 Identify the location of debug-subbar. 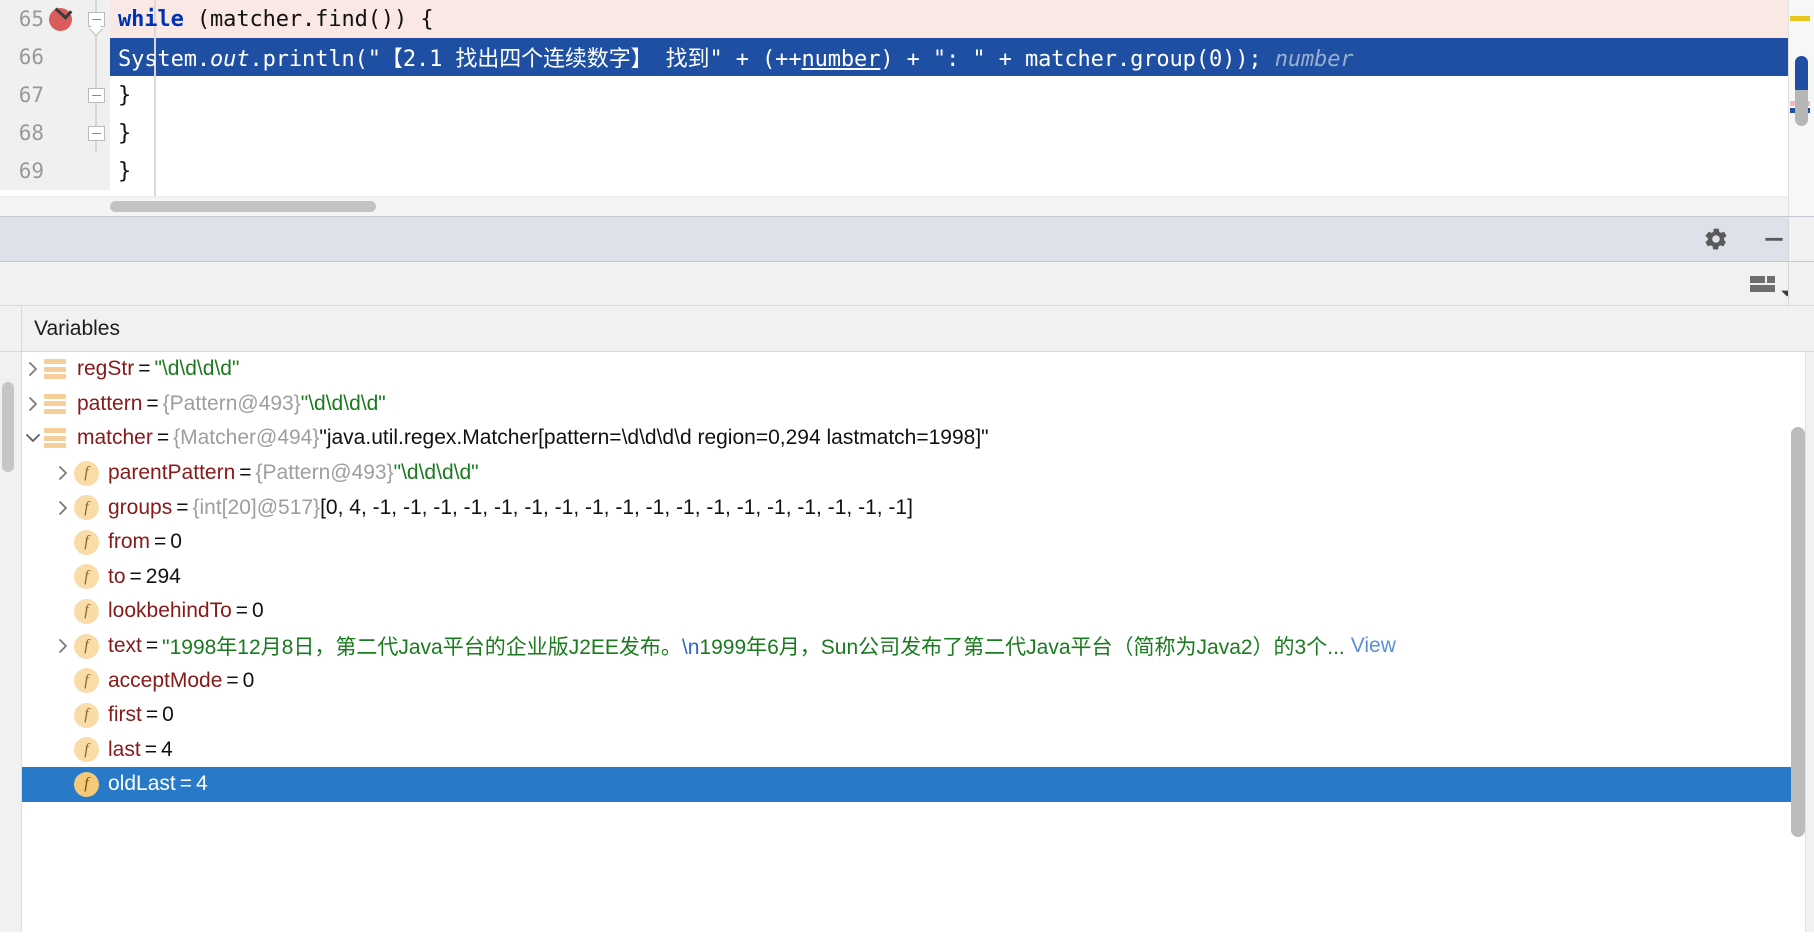
(907, 284).